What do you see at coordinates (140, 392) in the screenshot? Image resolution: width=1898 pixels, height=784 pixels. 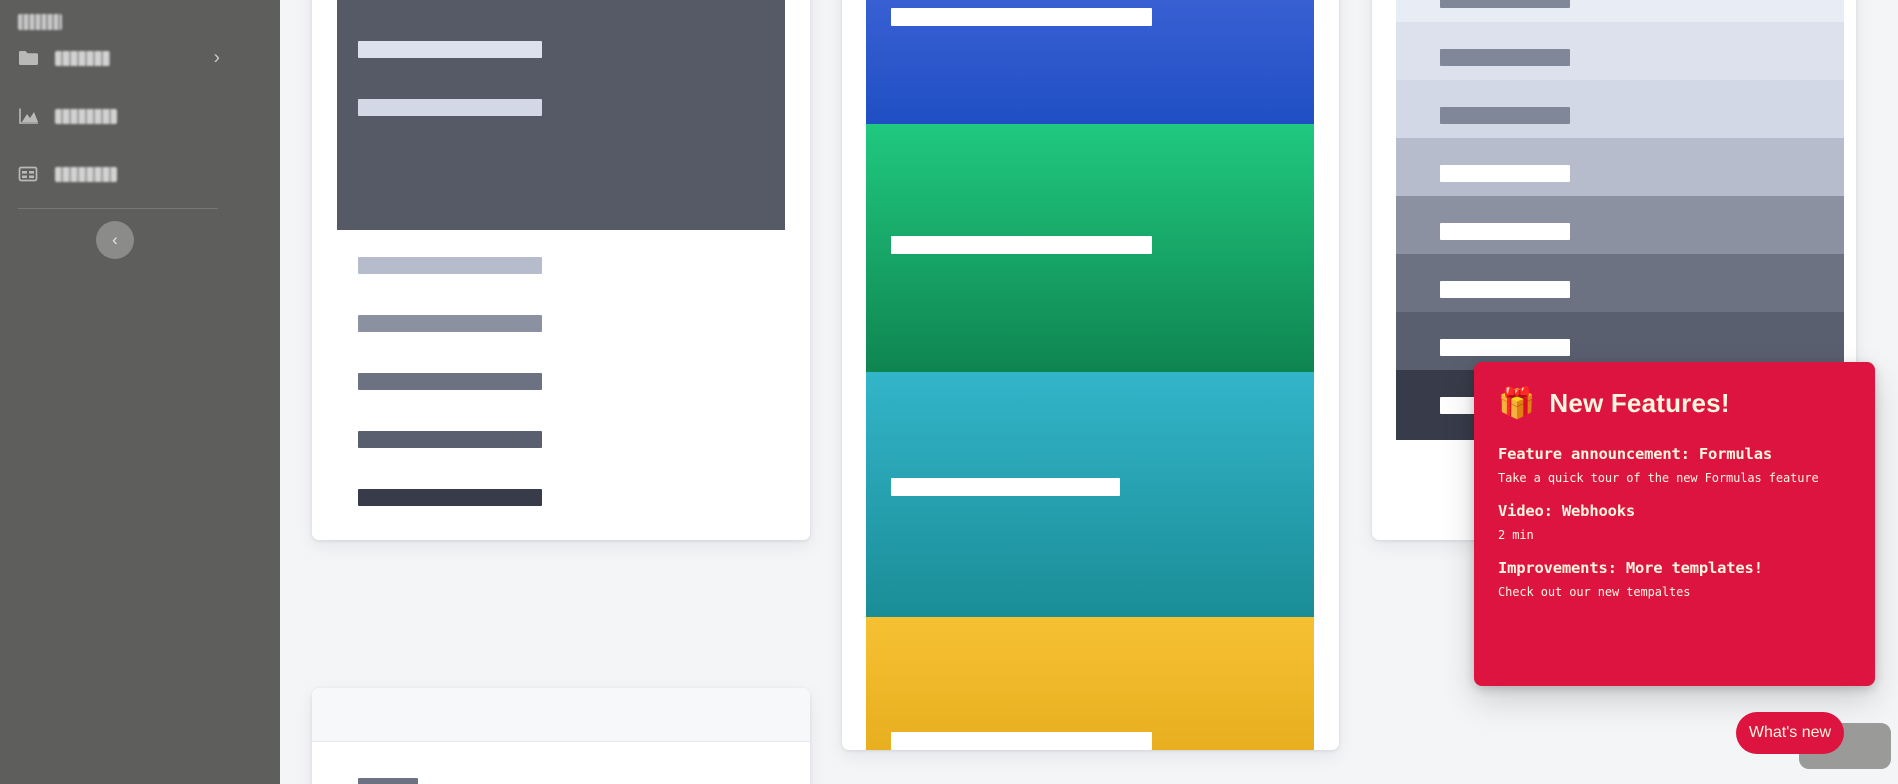 I see `sidebar: › ‹` at bounding box center [140, 392].